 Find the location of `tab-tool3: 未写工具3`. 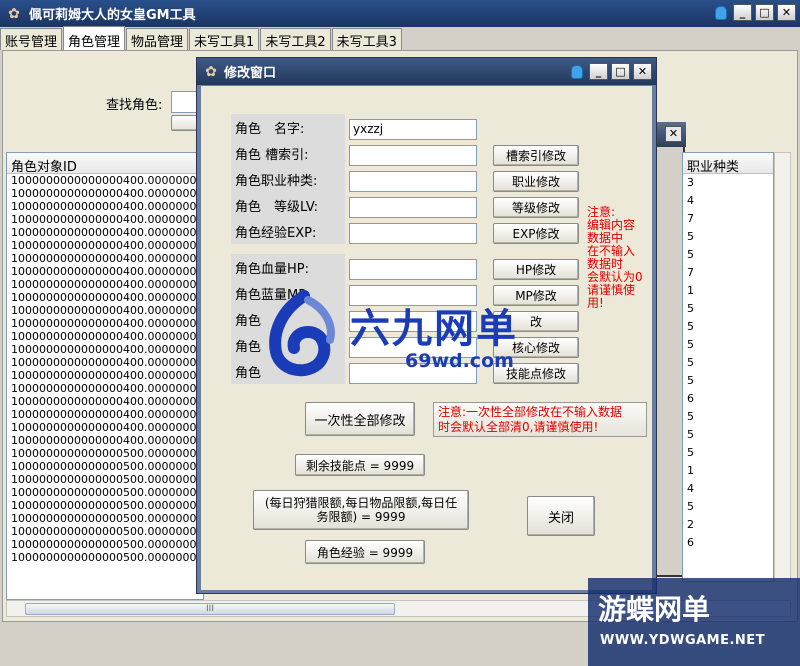

tab-tool3: 未写工具3 is located at coordinates (366, 39).